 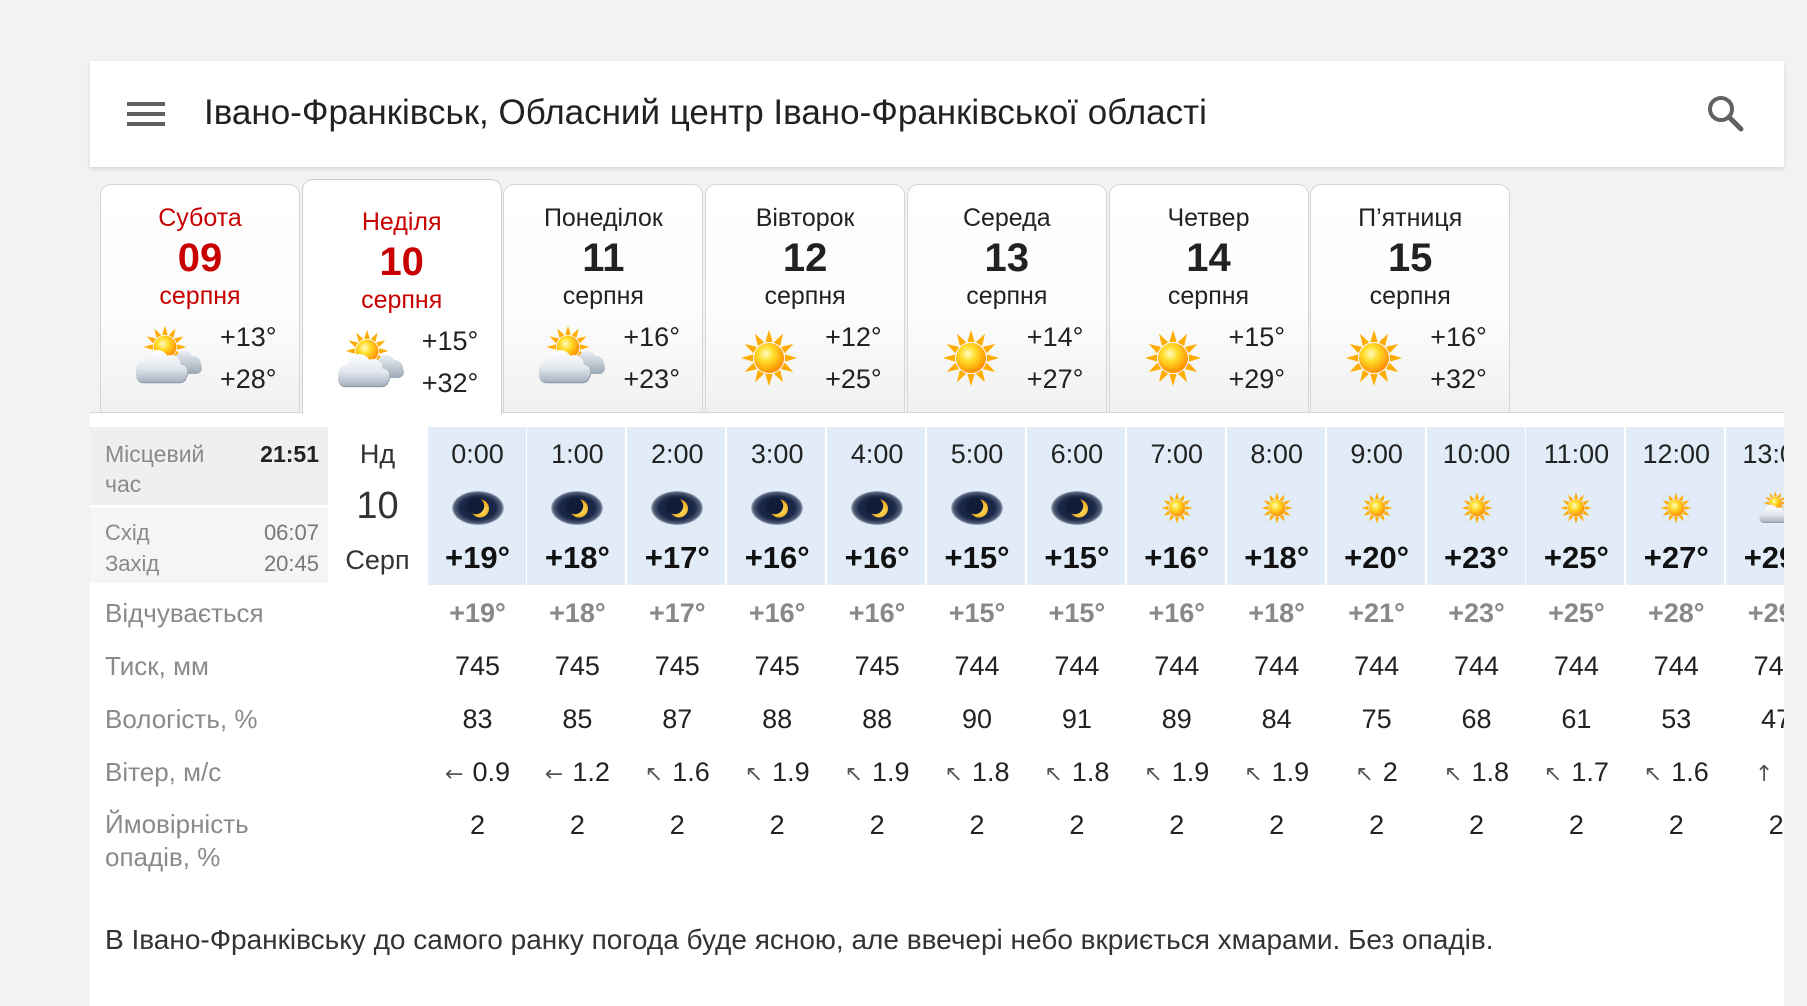 I want to click on hour-feels-like: +17°, so click(x=677, y=613).